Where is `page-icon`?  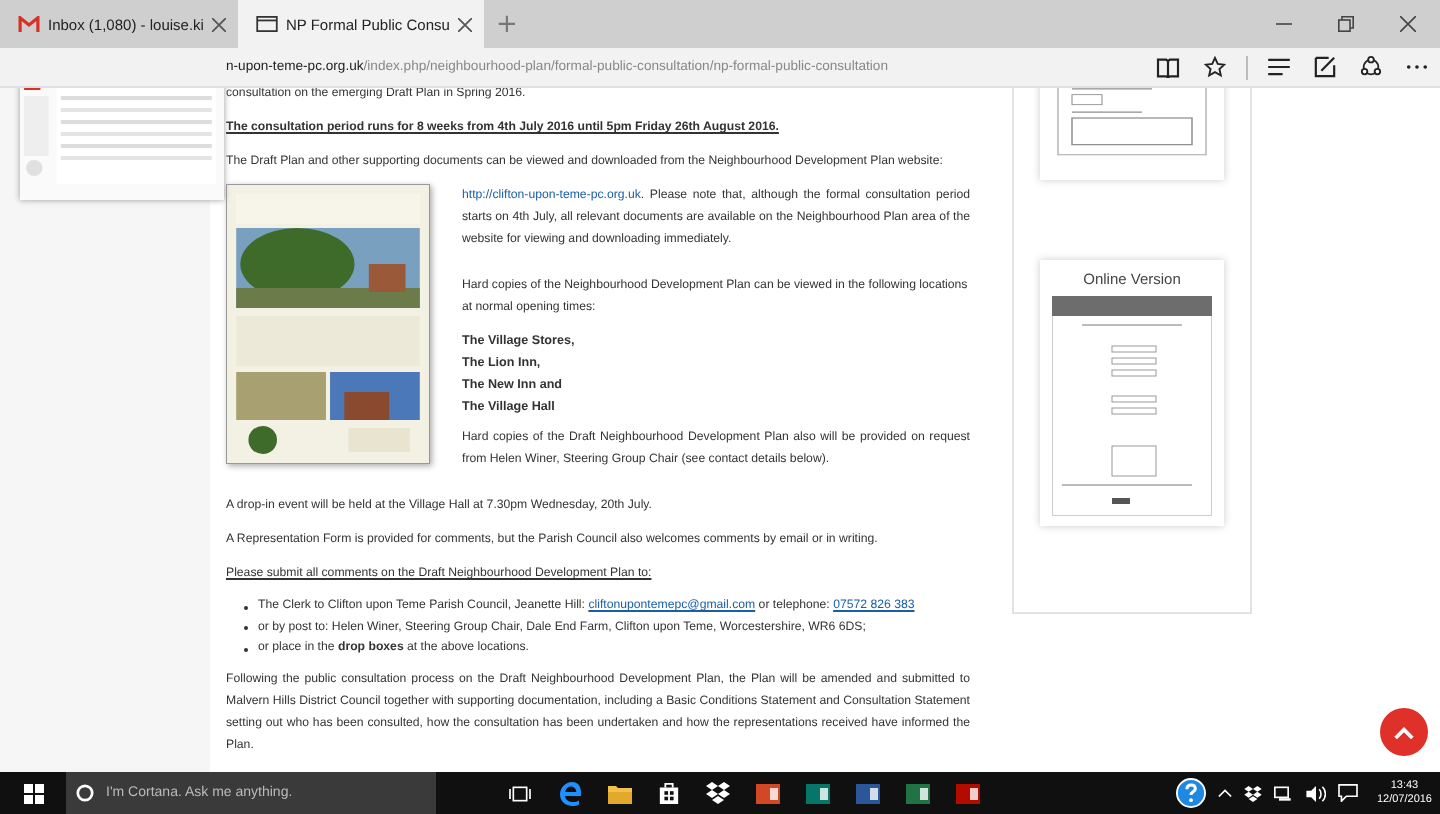 page-icon is located at coordinates (266, 24).